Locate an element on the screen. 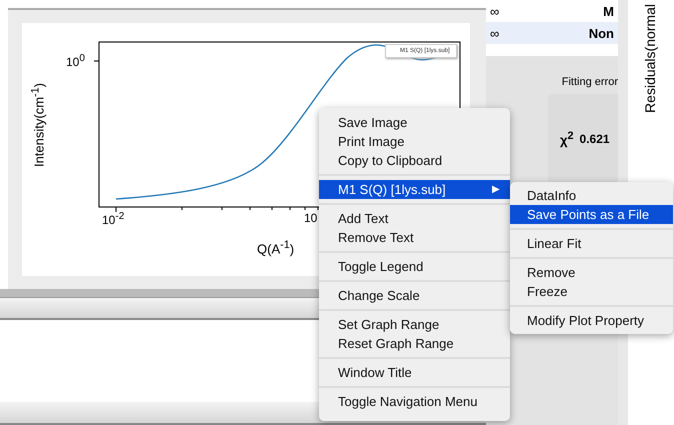 The image size is (674, 425). axis-label: Q(A$^{-1}$) is located at coordinates (275, 247).